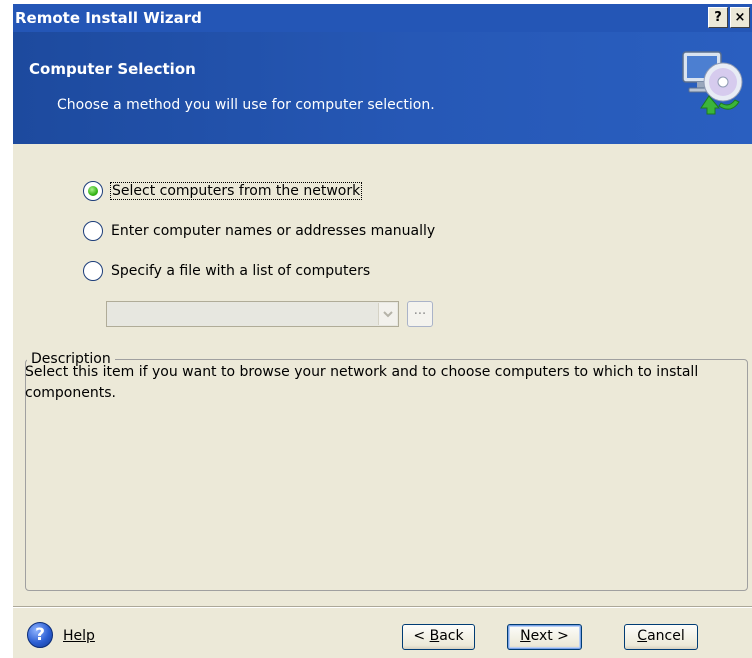  Describe the element at coordinates (236, 191) in the screenshot. I see `option-label: Select computers from the network` at that location.